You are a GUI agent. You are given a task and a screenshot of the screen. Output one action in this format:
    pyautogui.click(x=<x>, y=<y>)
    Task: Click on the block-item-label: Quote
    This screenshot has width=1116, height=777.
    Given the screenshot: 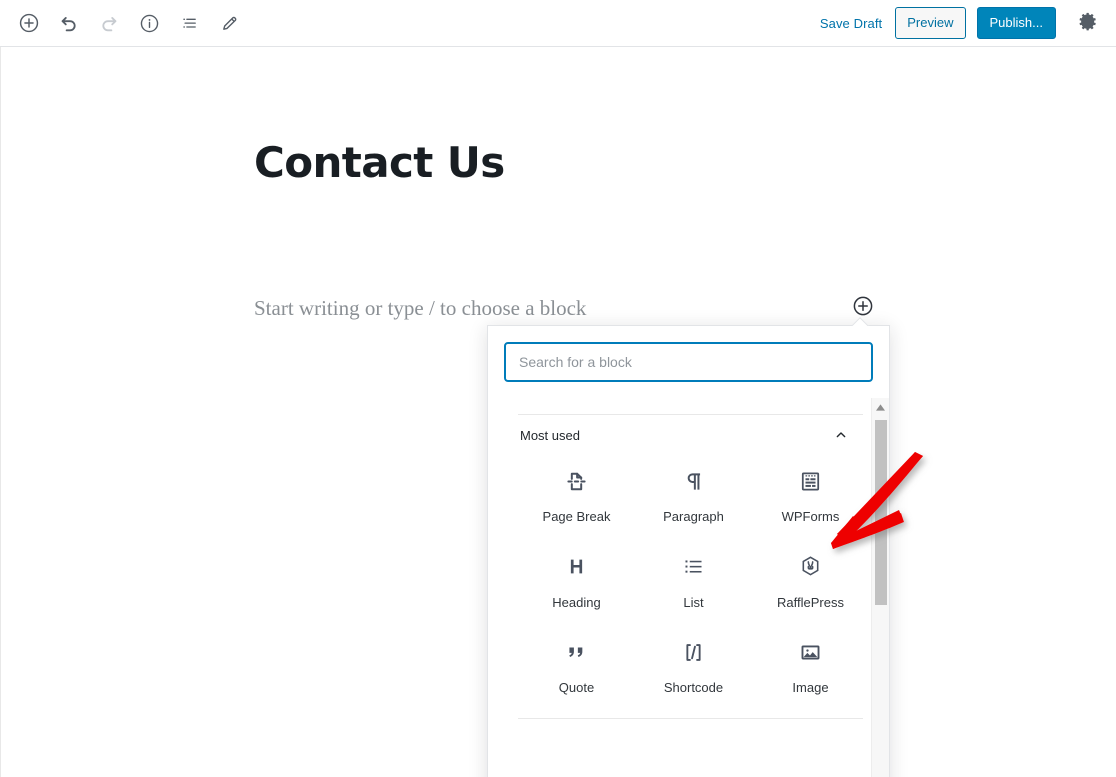 What is the action you would take?
    pyautogui.click(x=576, y=688)
    